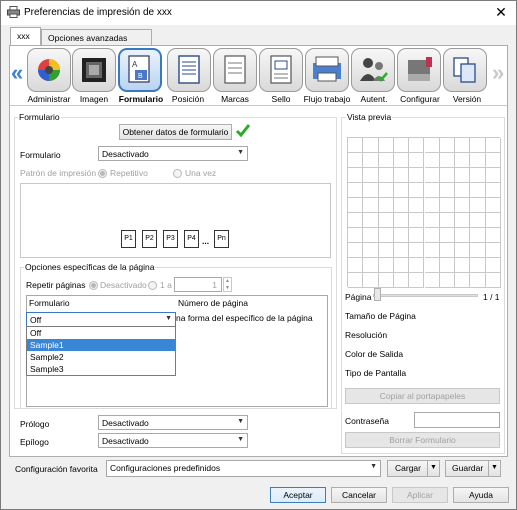 The width and height of the screenshot is (517, 510). I want to click on spin-stepper: ▲ ▼, so click(227, 284).